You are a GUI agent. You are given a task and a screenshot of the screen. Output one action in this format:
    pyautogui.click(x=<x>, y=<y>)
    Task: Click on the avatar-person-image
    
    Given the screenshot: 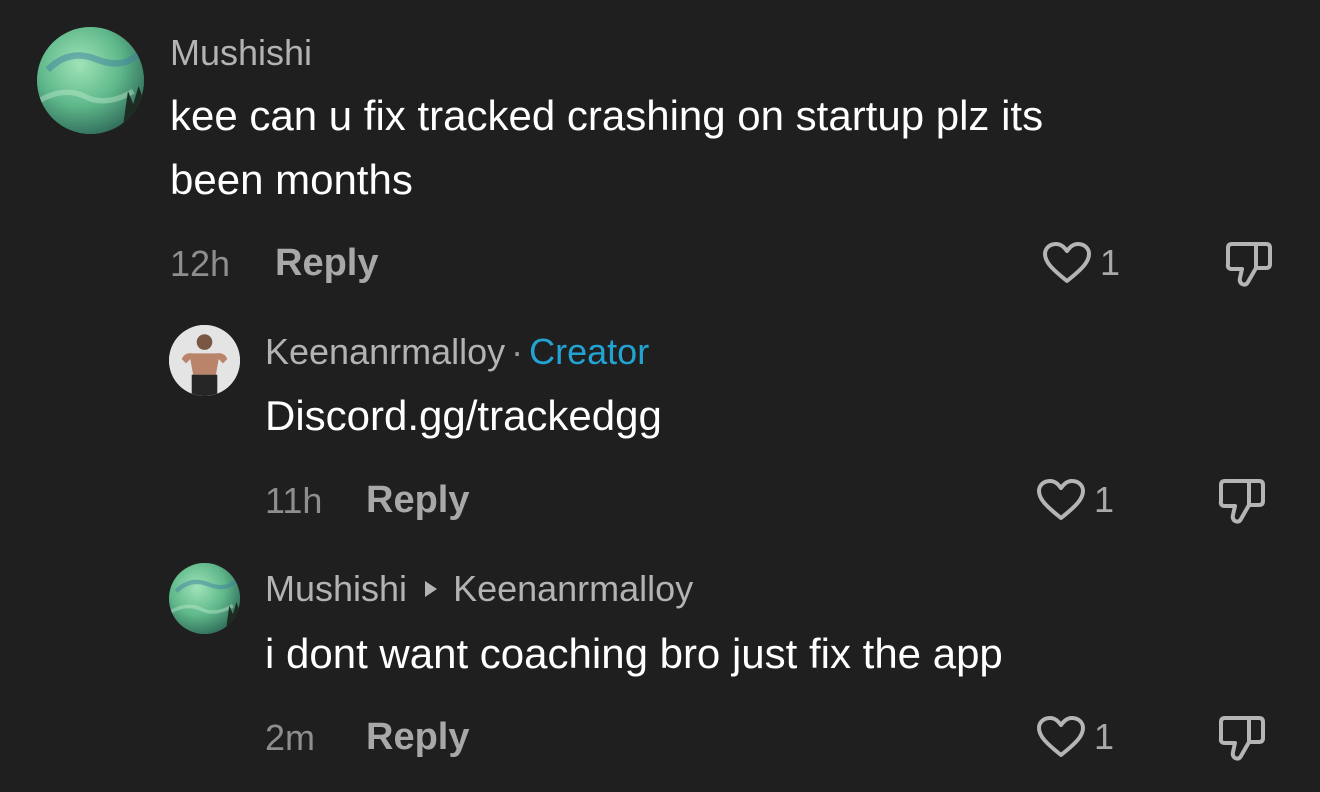 What is the action you would take?
    pyautogui.click(x=204, y=360)
    